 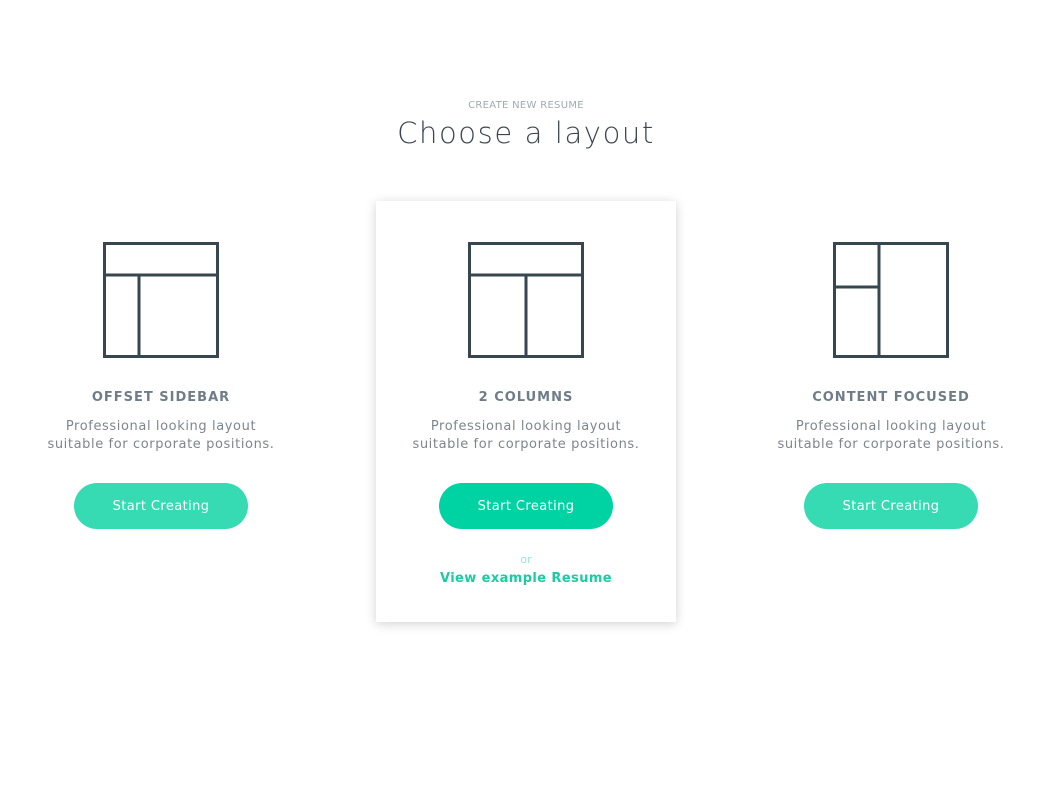 What do you see at coordinates (161, 397) in the screenshot?
I see `layout-title: OFFSET SIDEBAR` at bounding box center [161, 397].